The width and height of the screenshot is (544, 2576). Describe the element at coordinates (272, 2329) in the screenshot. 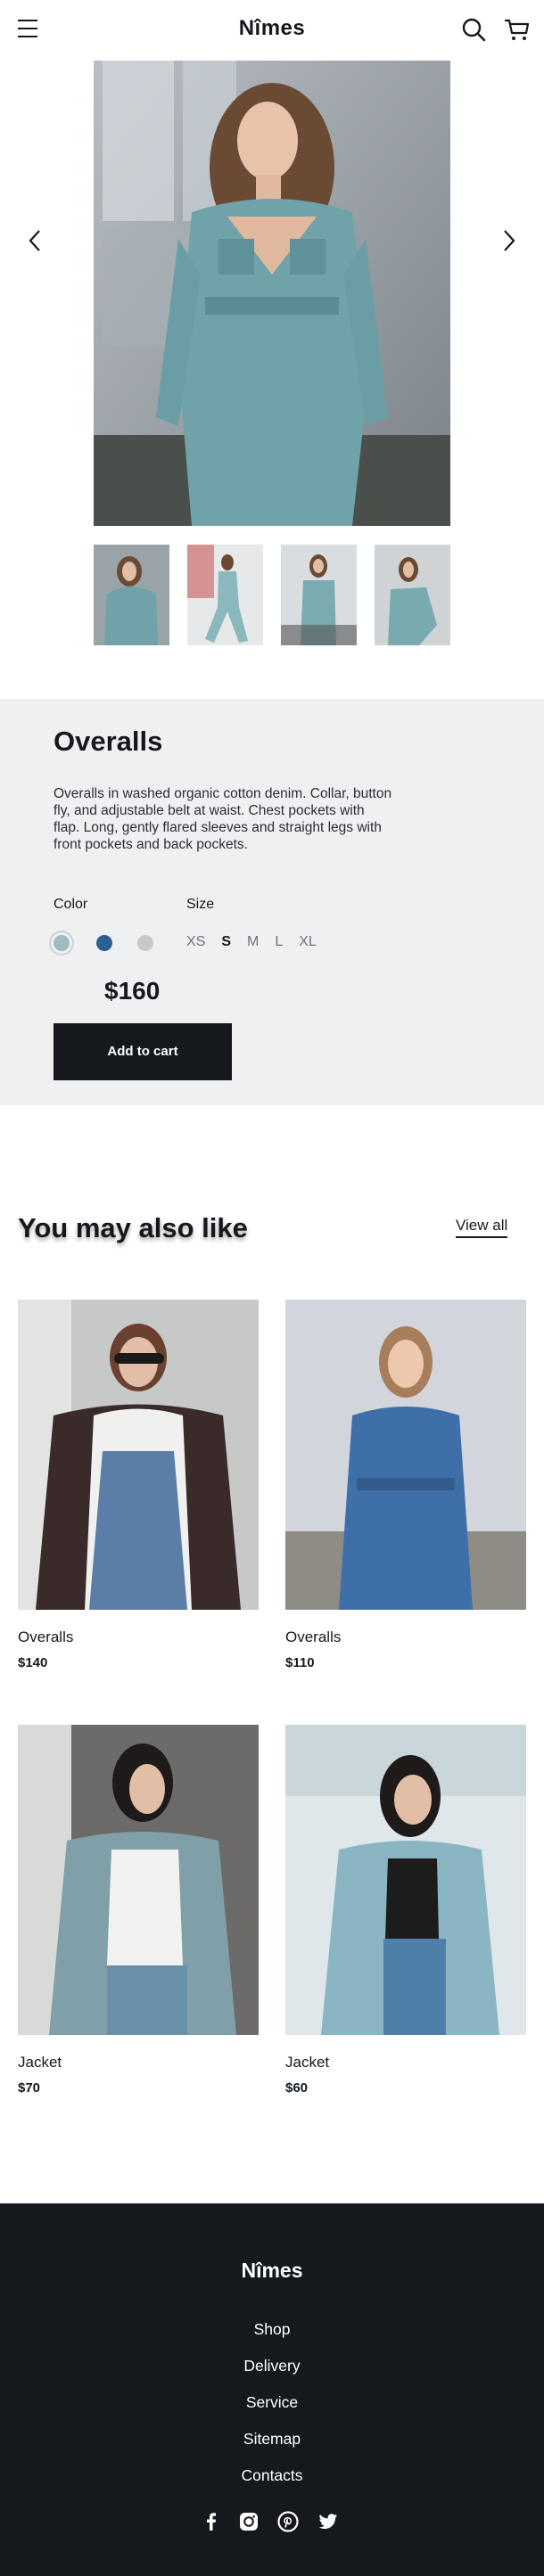

I see `footer-link-shop: Shop` at that location.